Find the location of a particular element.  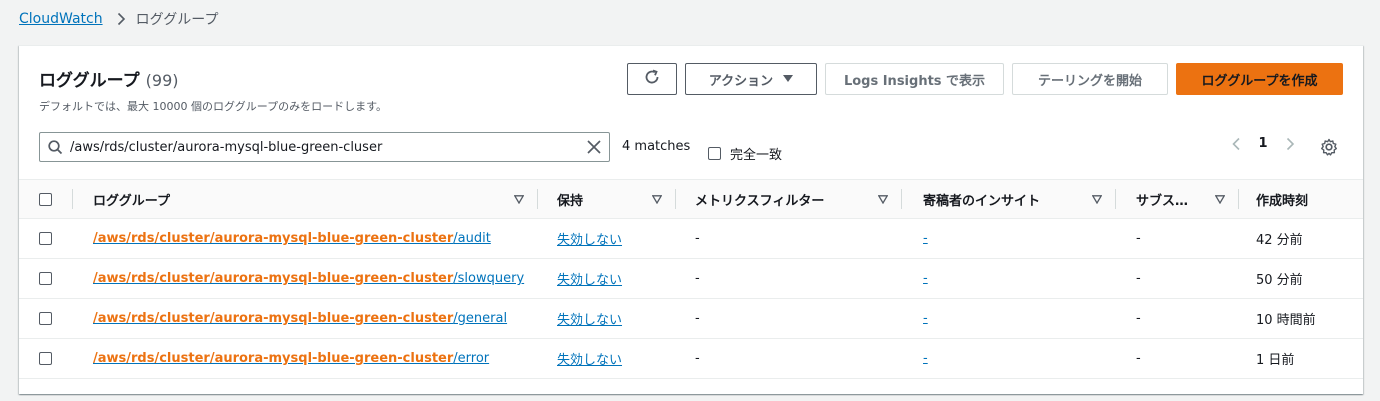

page-number: 1 is located at coordinates (1263, 143).